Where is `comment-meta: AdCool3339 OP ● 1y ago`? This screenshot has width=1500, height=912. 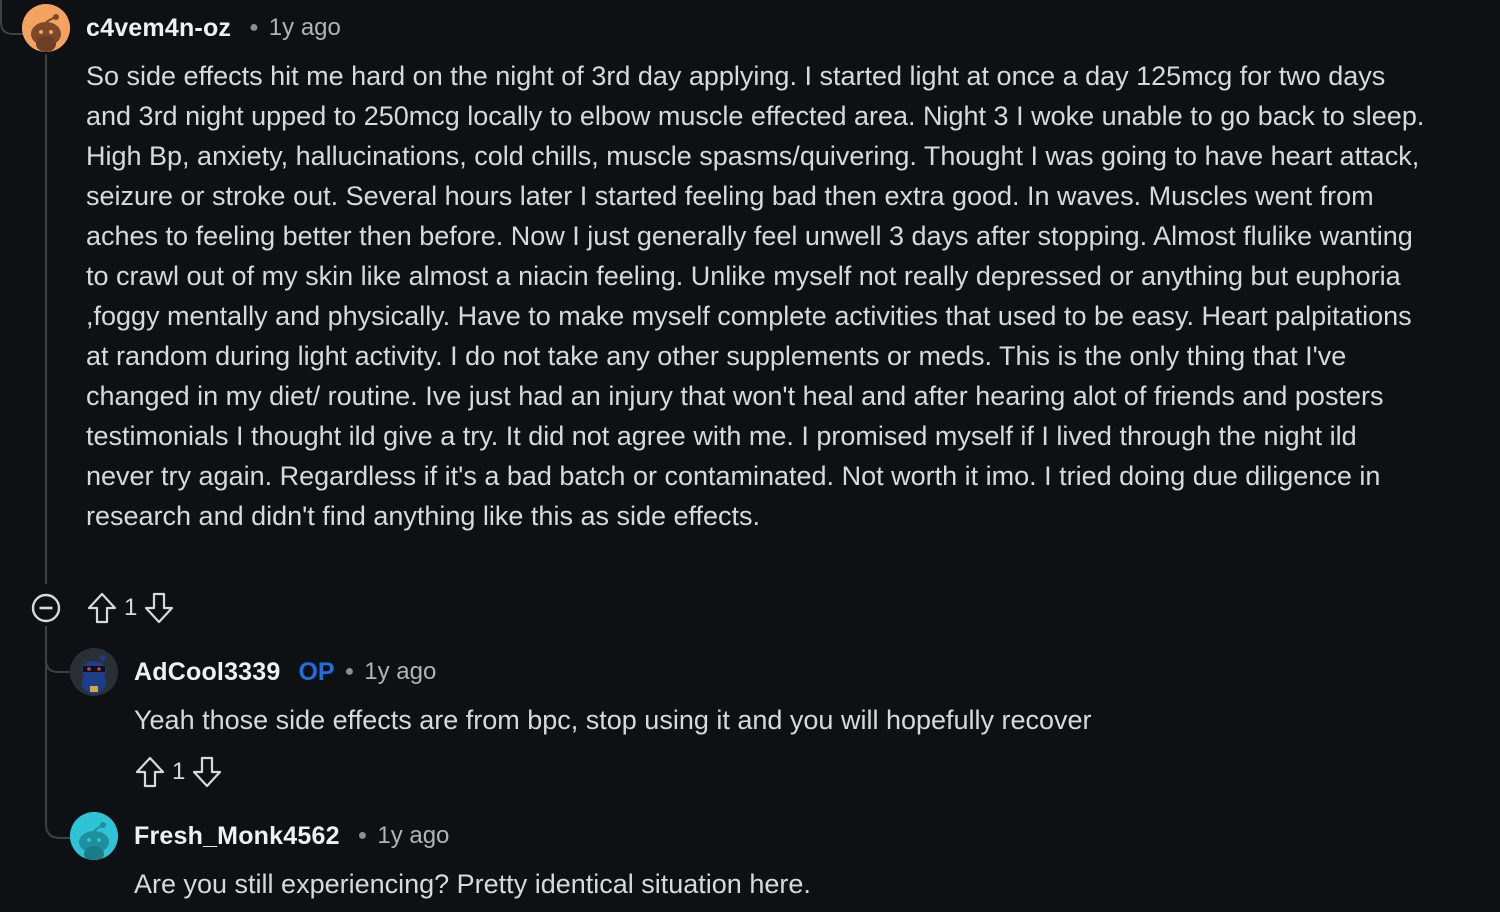 comment-meta: AdCool3339 OP ● 1y ago is located at coordinates (285, 672).